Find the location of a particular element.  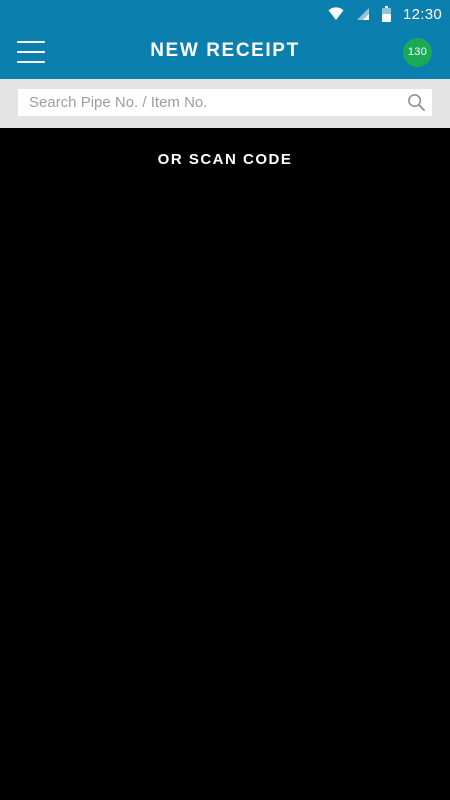

battery-icon is located at coordinates (386, 14).